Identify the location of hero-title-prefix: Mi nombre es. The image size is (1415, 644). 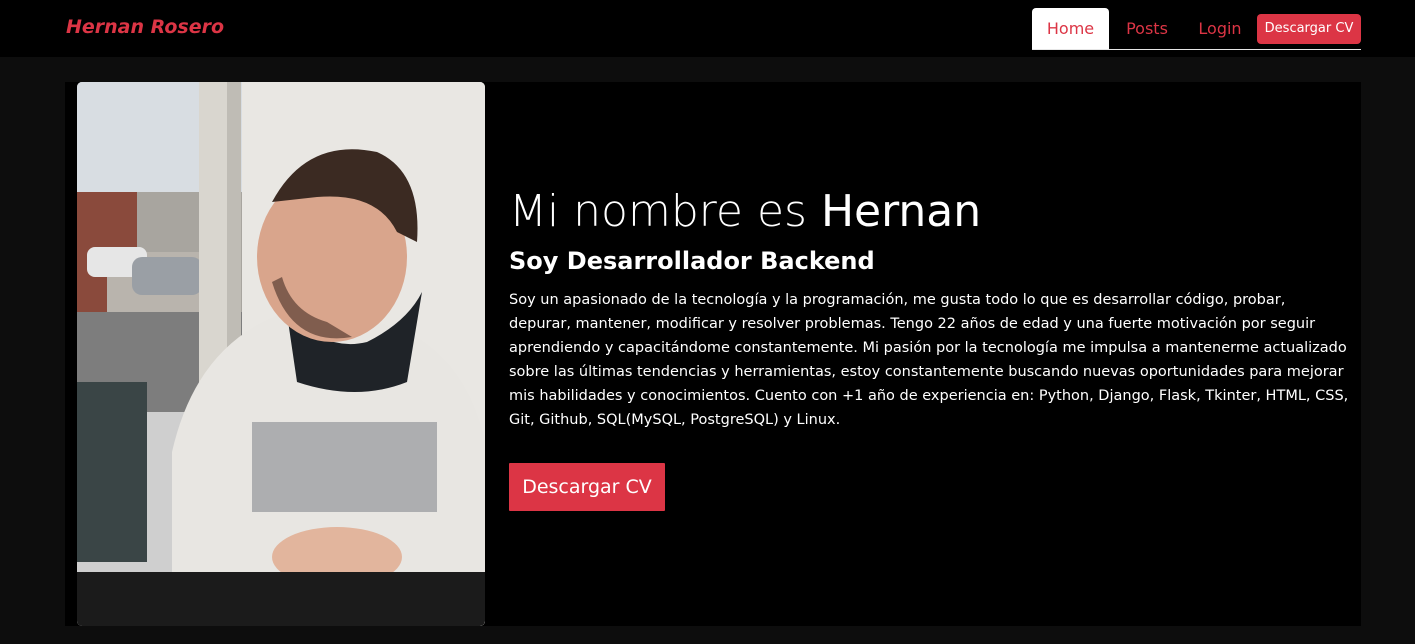
(665, 211).